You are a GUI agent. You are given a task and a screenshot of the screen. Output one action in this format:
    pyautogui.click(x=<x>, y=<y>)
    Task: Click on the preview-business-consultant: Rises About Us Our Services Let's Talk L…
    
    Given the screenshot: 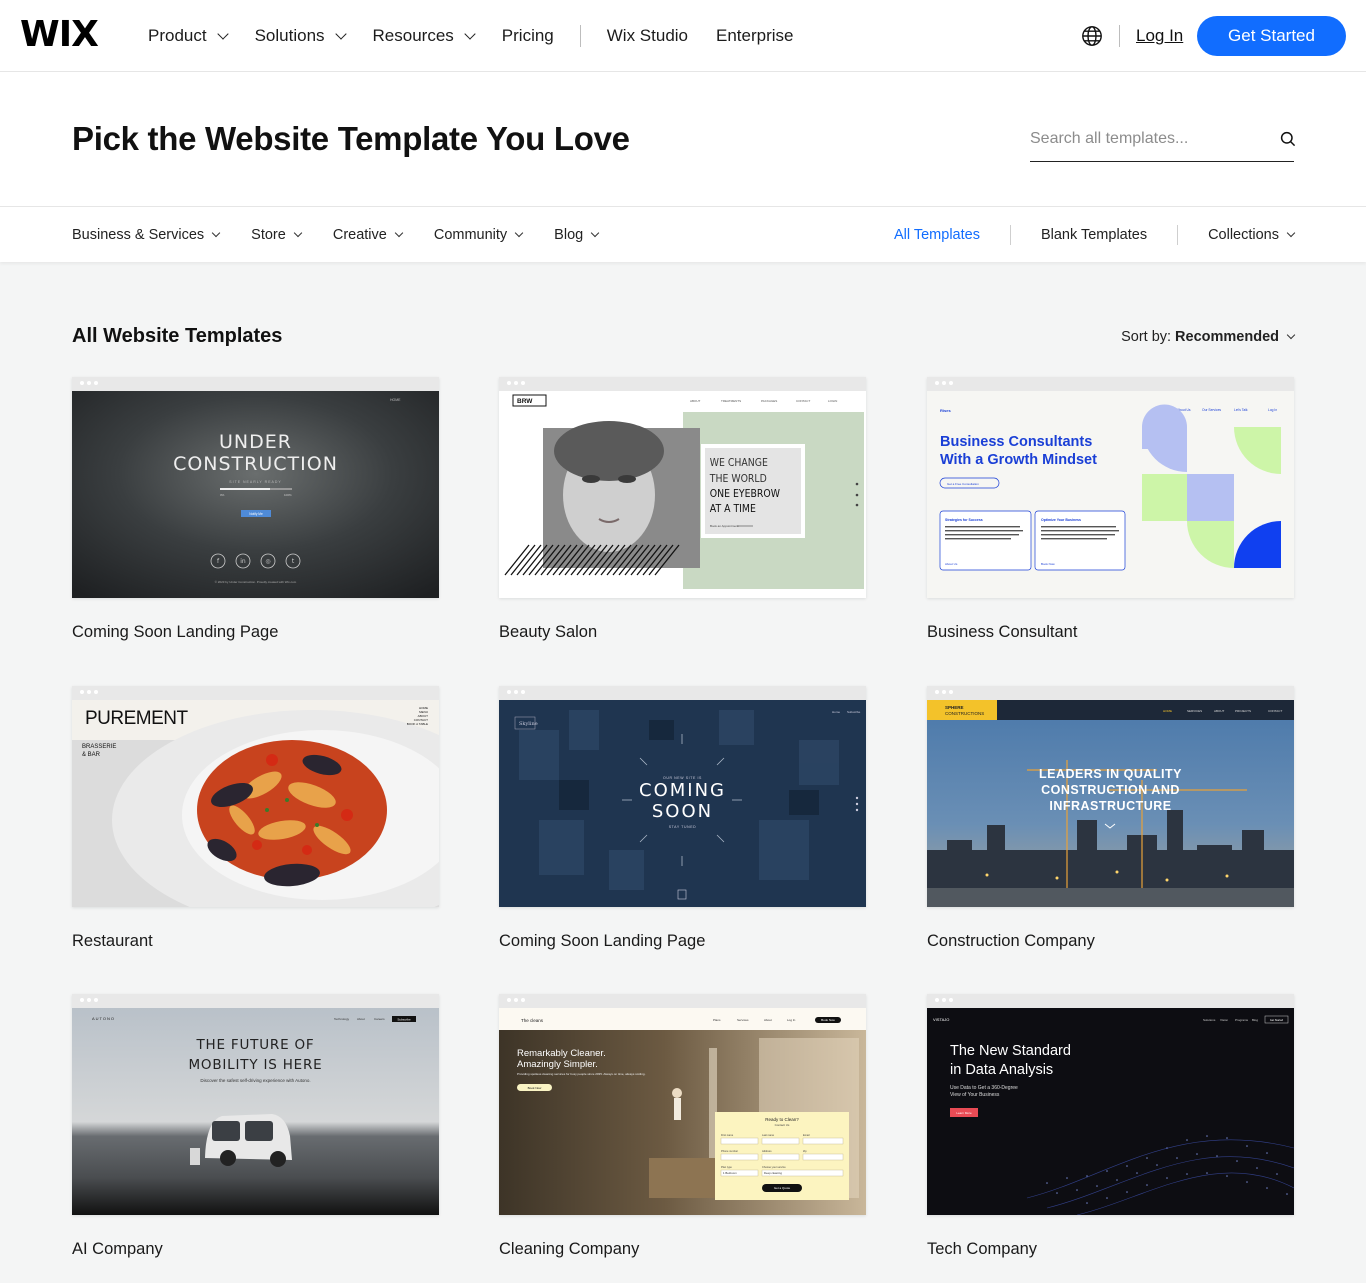 What is the action you would take?
    pyautogui.click(x=1110, y=494)
    